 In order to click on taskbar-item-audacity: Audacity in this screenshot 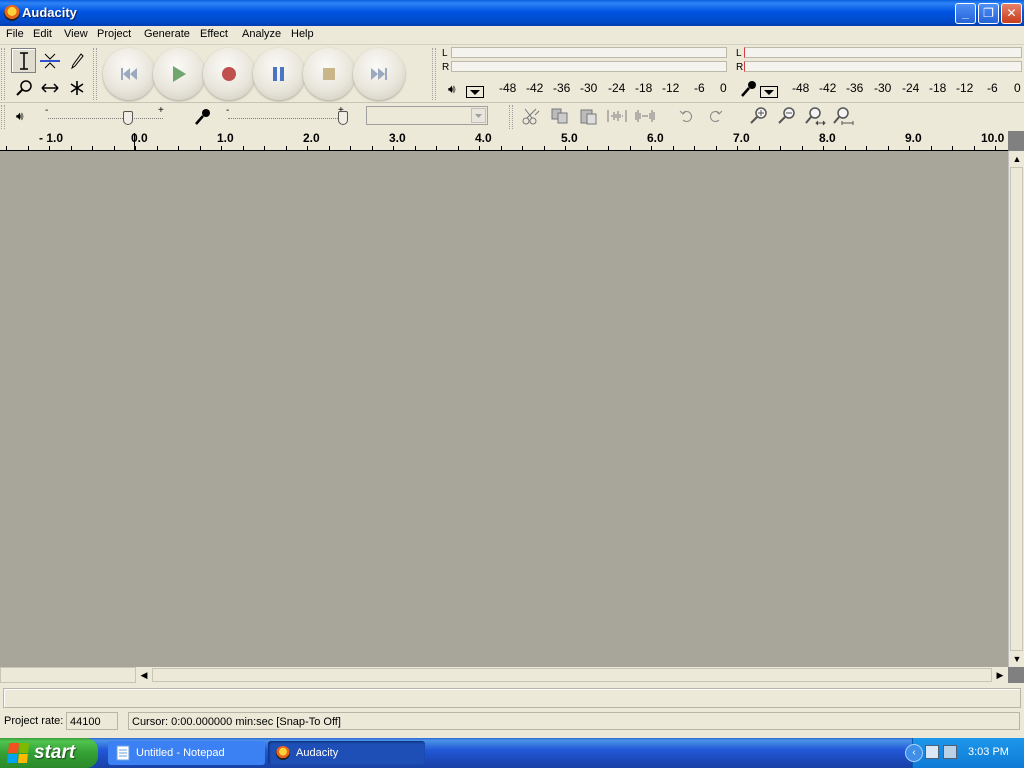, I will do `click(346, 753)`.